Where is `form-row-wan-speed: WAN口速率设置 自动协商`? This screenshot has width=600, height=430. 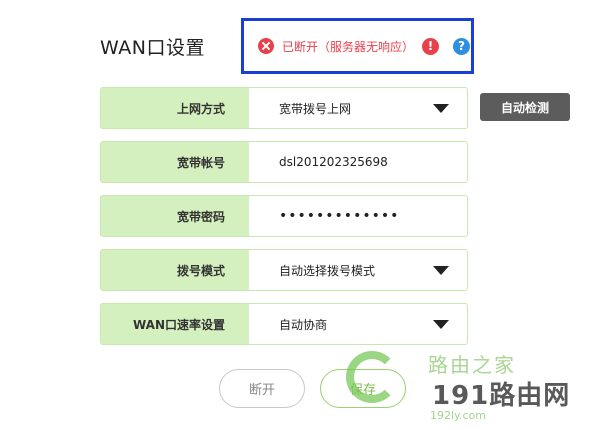
form-row-wan-speed: WAN口速率设置 自动协商 is located at coordinates (284, 324).